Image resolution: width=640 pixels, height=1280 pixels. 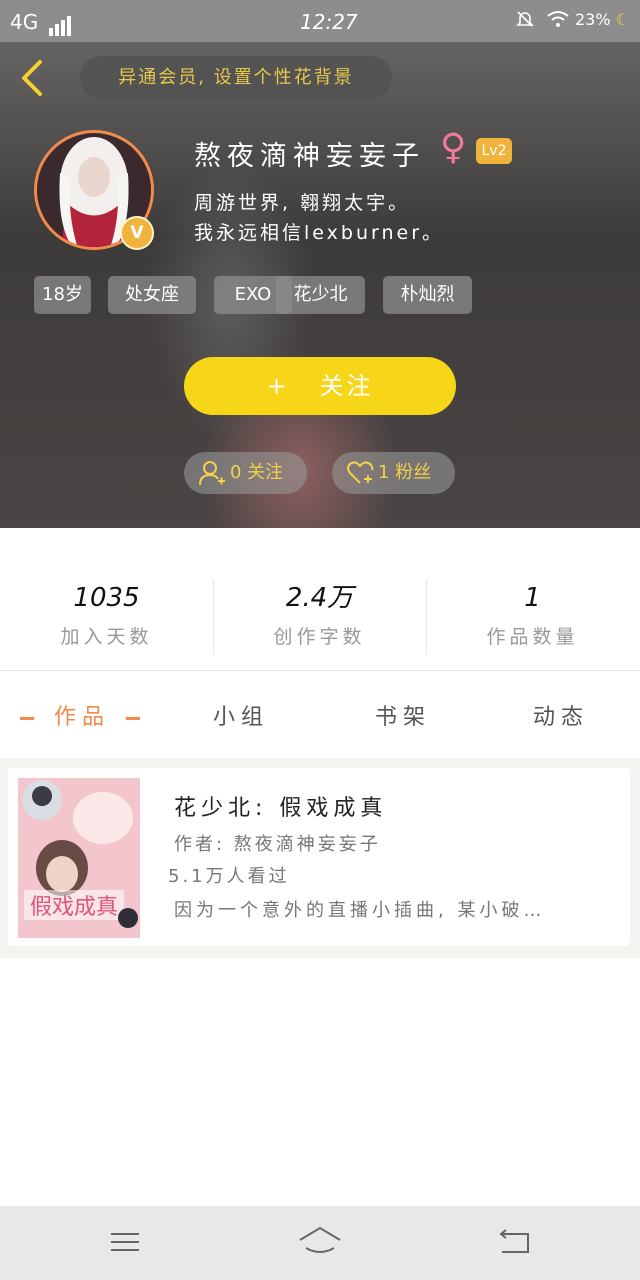 What do you see at coordinates (622, 19) in the screenshot?
I see `moon-icon: ☾` at bounding box center [622, 19].